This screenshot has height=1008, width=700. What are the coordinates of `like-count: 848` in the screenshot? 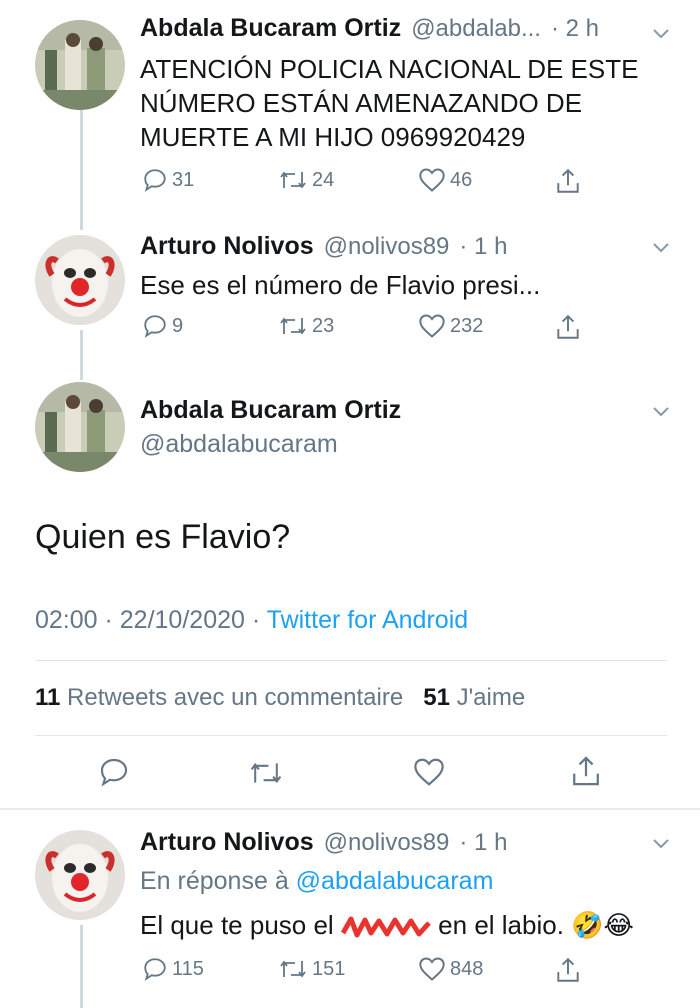 It's located at (467, 968).